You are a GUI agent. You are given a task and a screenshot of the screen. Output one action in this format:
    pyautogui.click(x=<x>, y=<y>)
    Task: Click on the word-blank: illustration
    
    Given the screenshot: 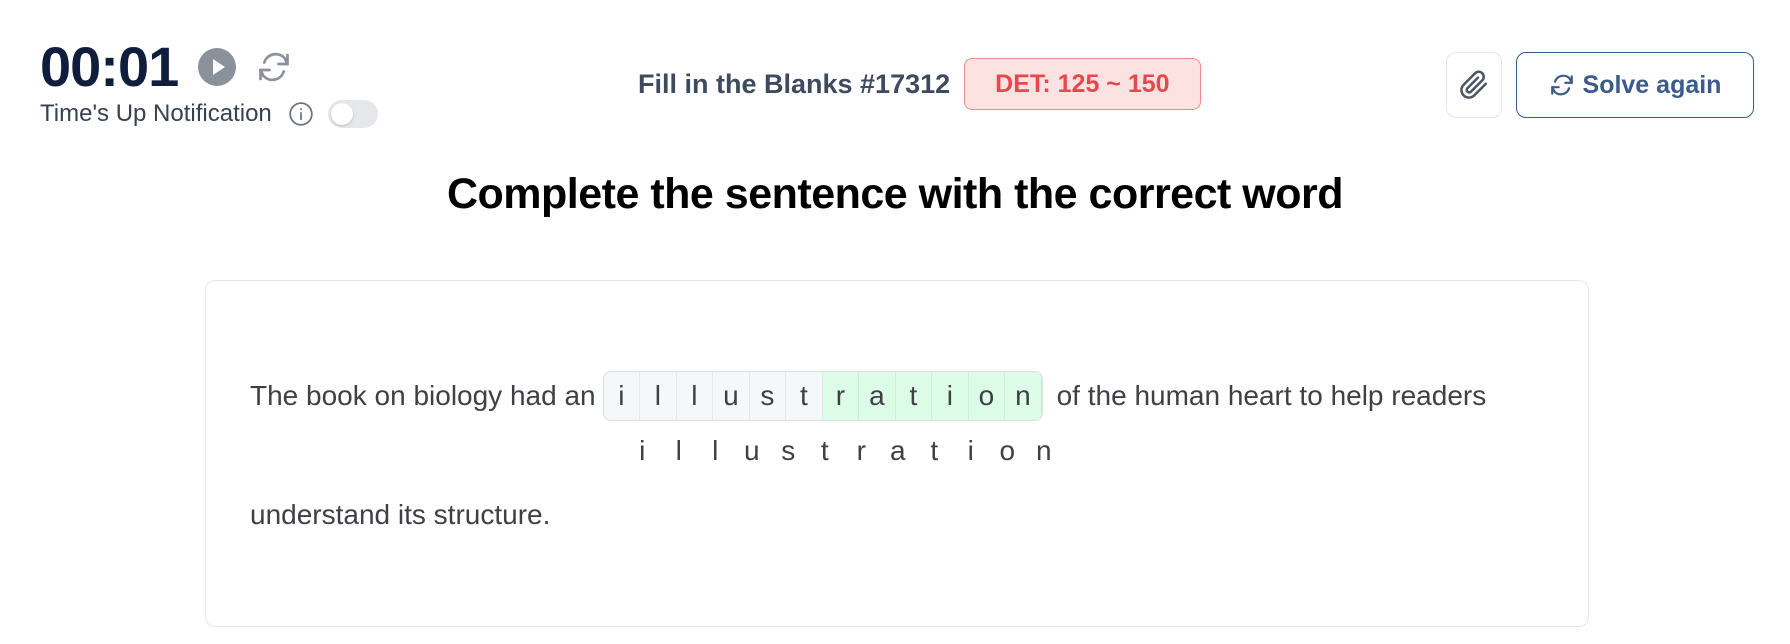 What is the action you would take?
    pyautogui.click(x=822, y=396)
    